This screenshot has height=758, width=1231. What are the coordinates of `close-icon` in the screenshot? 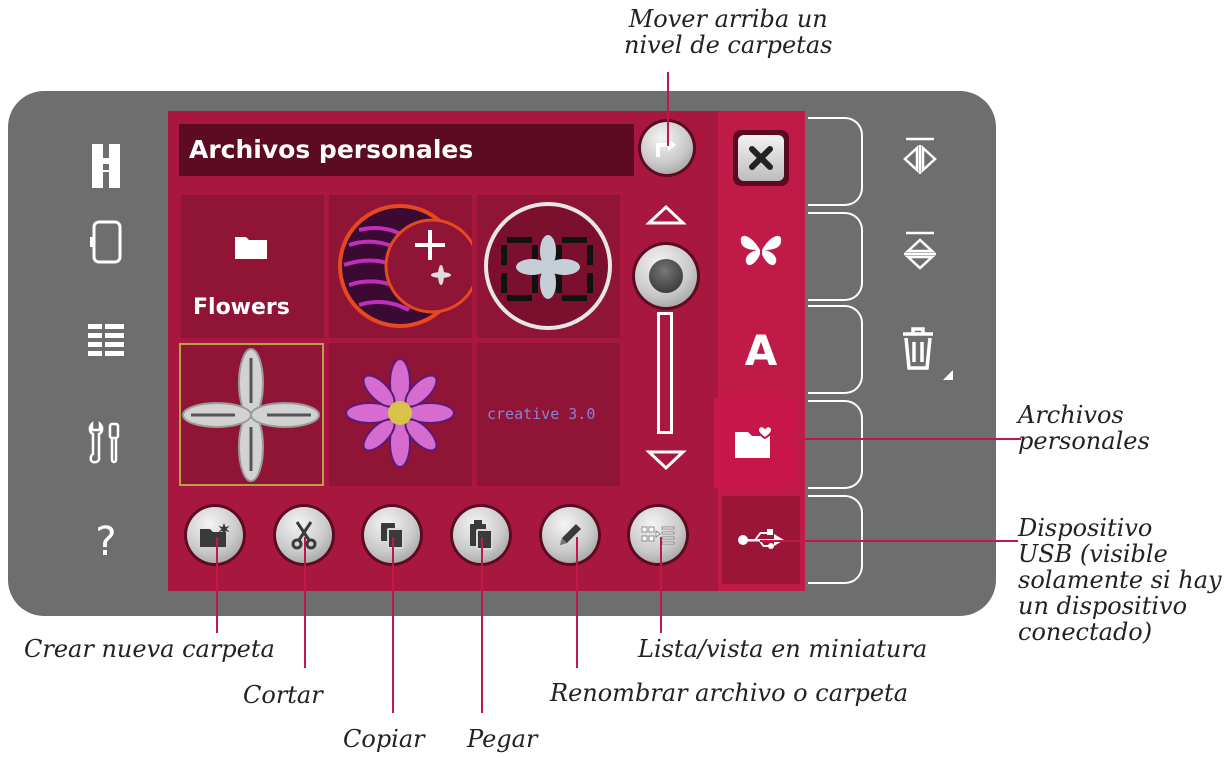 It's located at (761, 158).